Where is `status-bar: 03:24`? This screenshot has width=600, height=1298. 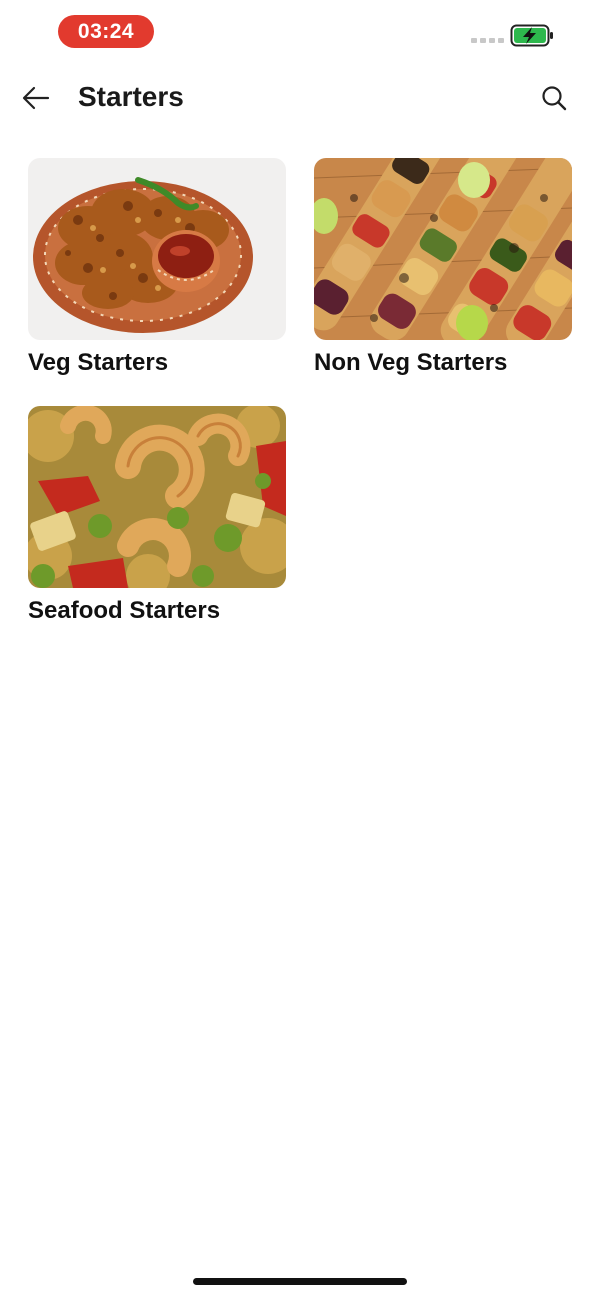 status-bar: 03:24 is located at coordinates (300, 32).